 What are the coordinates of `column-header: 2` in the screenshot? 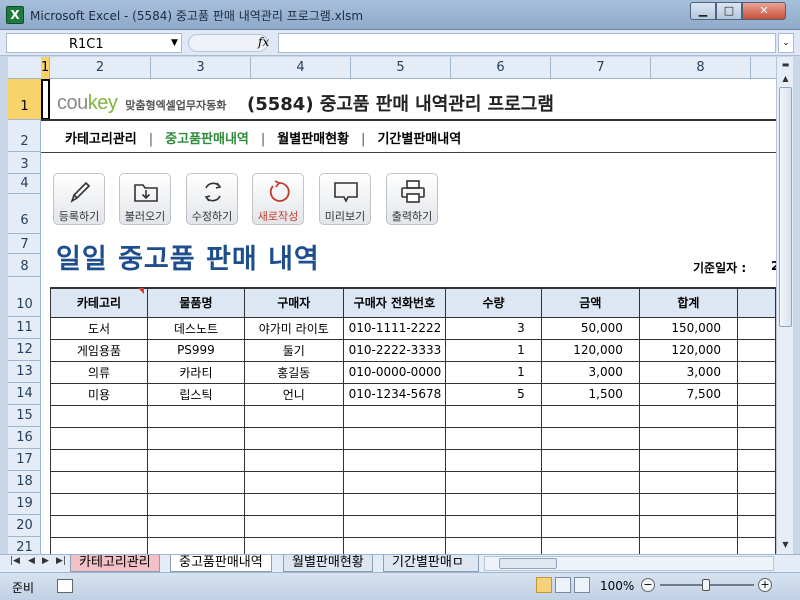 It's located at (100, 68).